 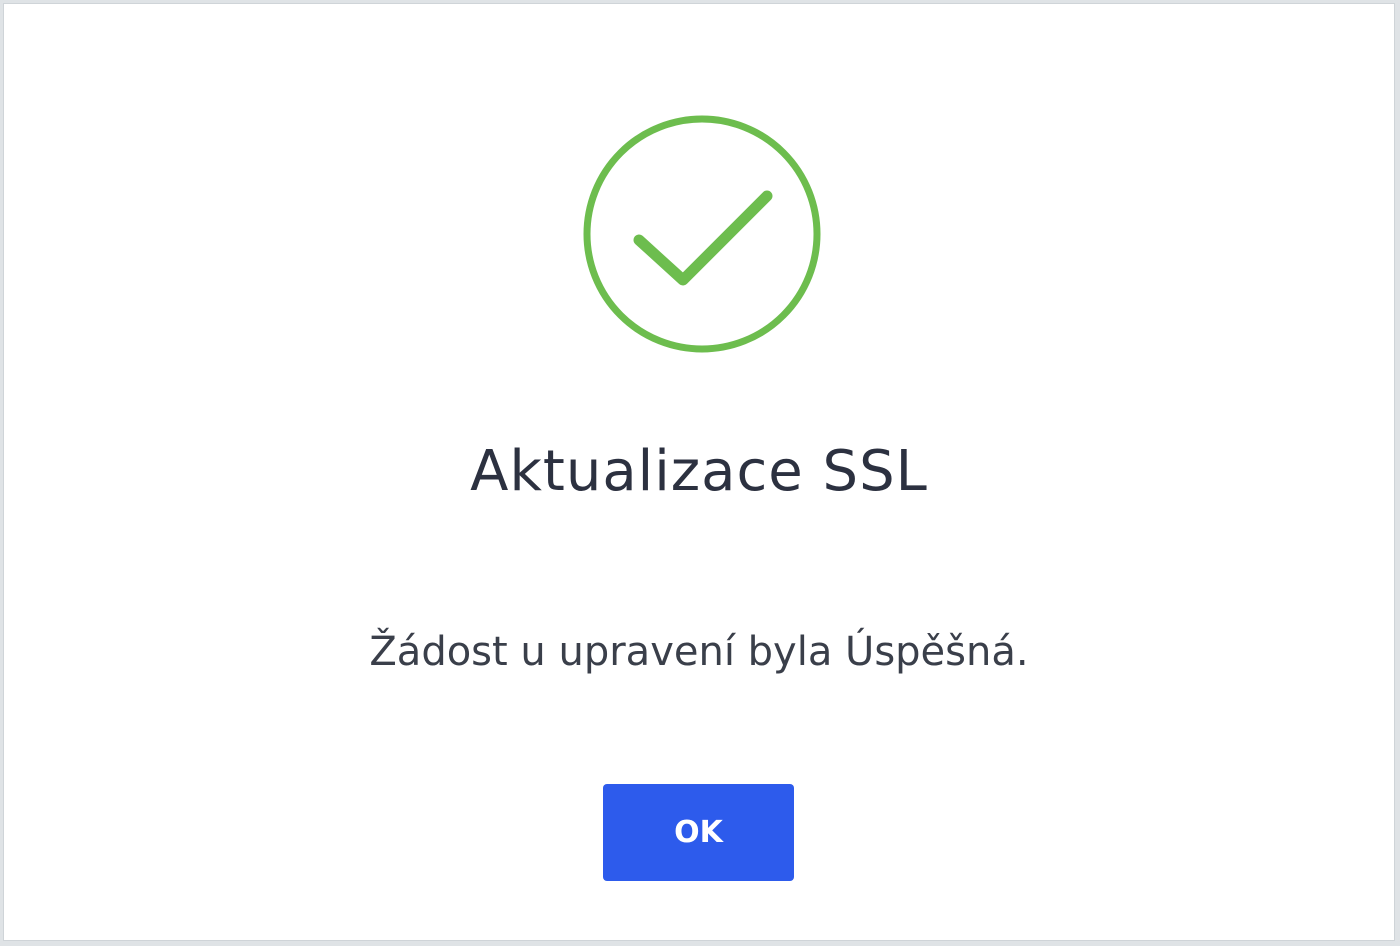 I want to click on check-circle-icon, so click(x=702, y=234).